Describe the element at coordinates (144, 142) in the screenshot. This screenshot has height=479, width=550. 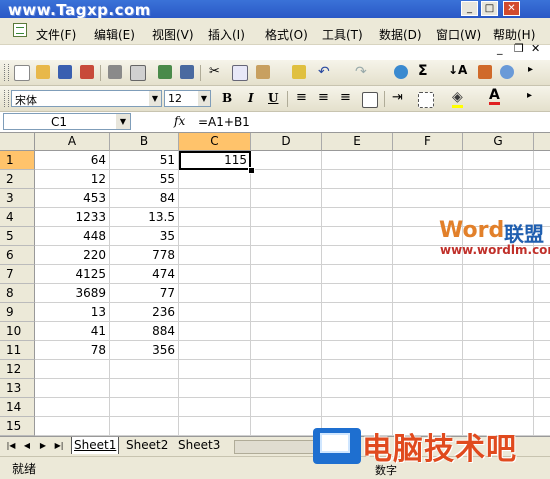
I see `column-header-b: B` at that location.